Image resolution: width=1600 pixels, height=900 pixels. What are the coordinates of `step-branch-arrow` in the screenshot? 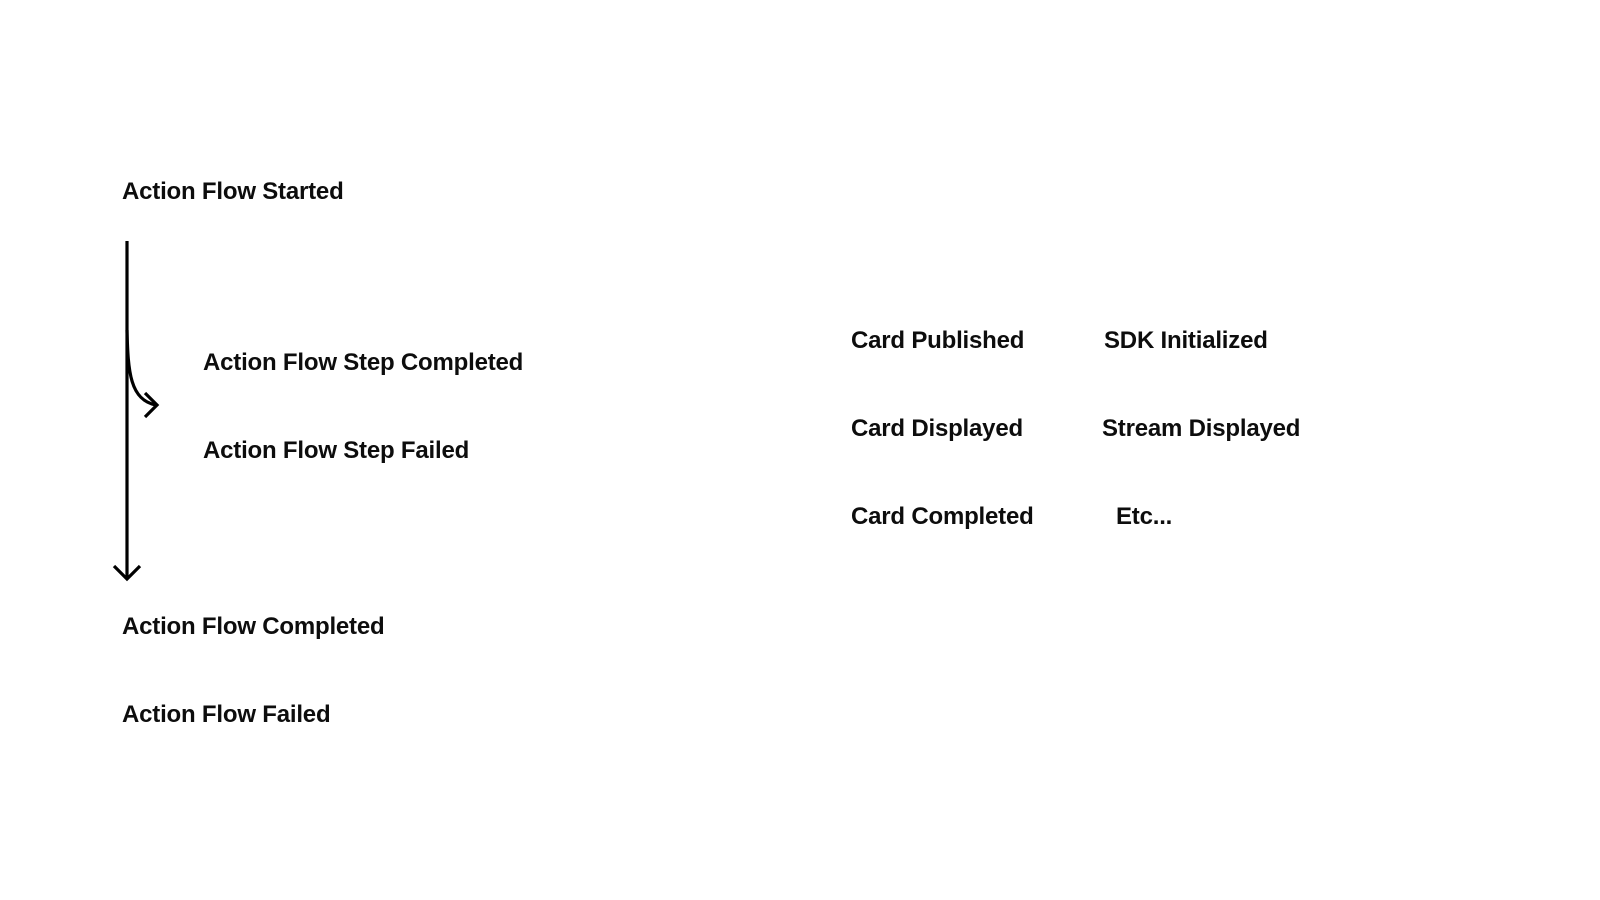 It's located at (142, 374).